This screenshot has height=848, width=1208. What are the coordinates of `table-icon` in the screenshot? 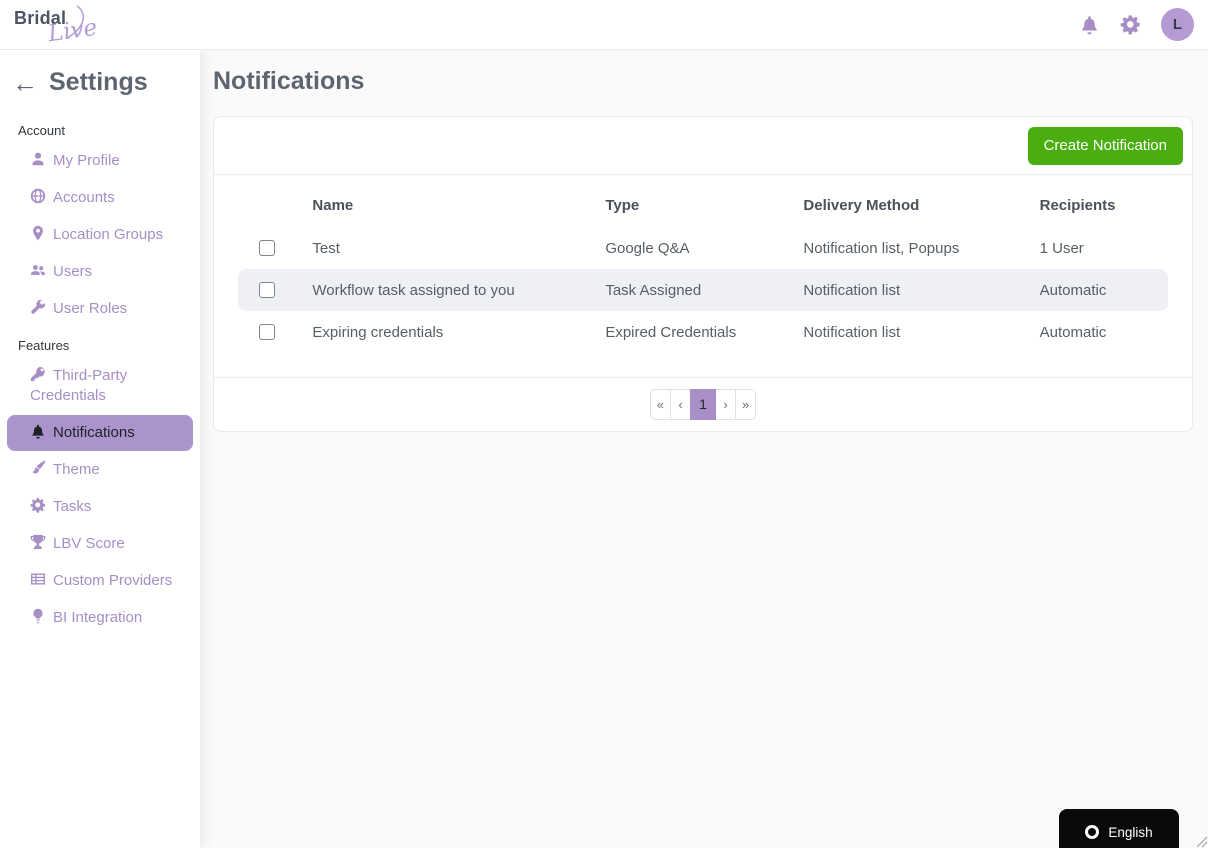 It's located at (38, 579).